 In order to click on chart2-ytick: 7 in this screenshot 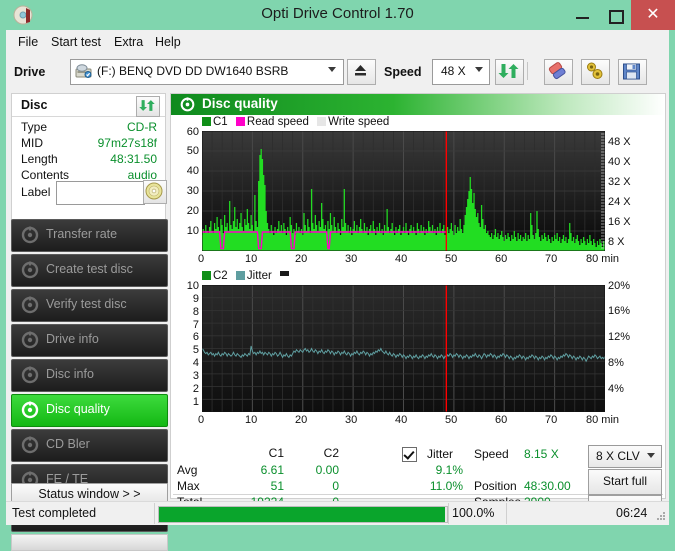, I will do `click(195, 325)`.